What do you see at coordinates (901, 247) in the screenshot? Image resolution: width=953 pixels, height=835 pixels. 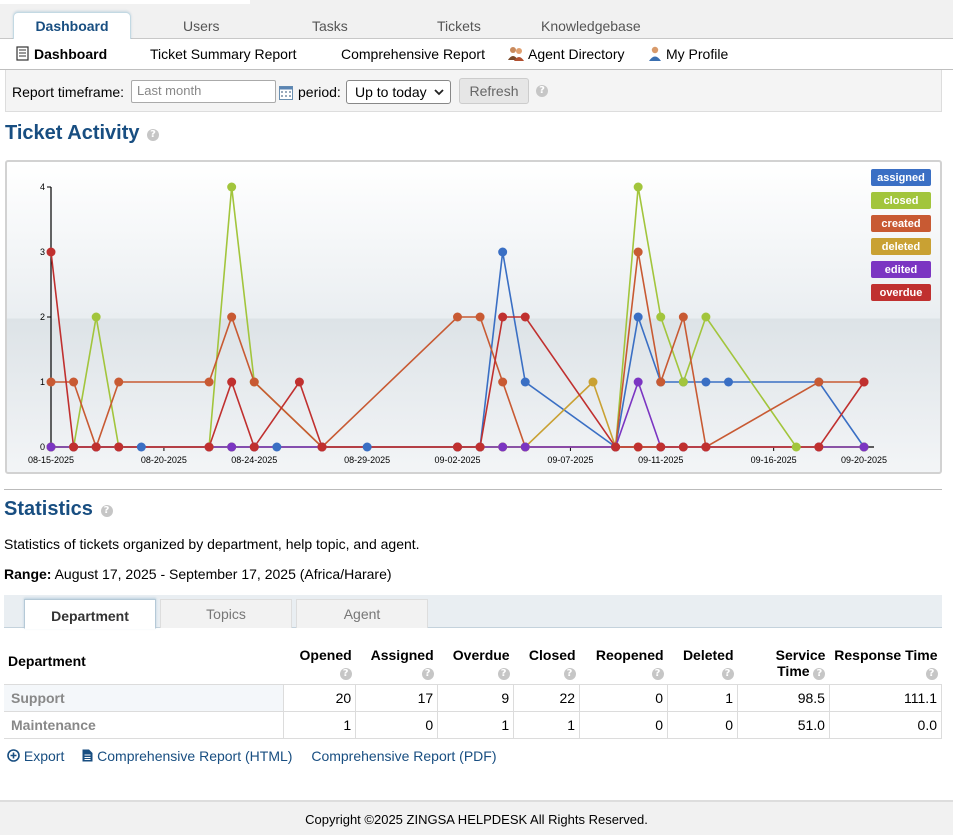 I see `legend-label-deleted: deleted` at bounding box center [901, 247].